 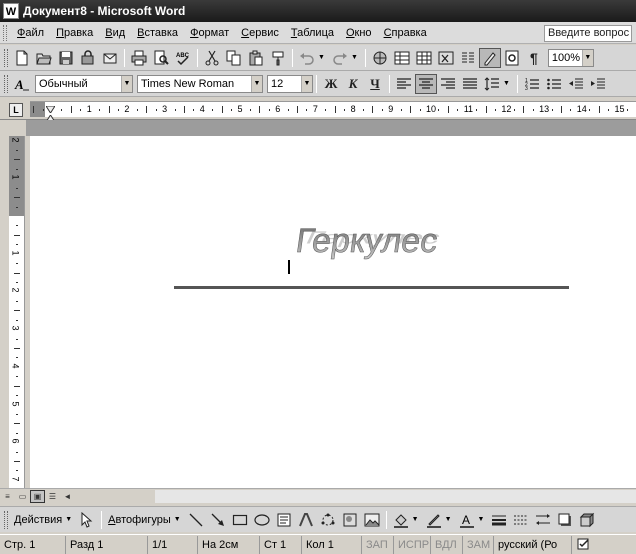 I want to click on line-spacing-dropdown-arrow: ▼, so click(x=506, y=83).